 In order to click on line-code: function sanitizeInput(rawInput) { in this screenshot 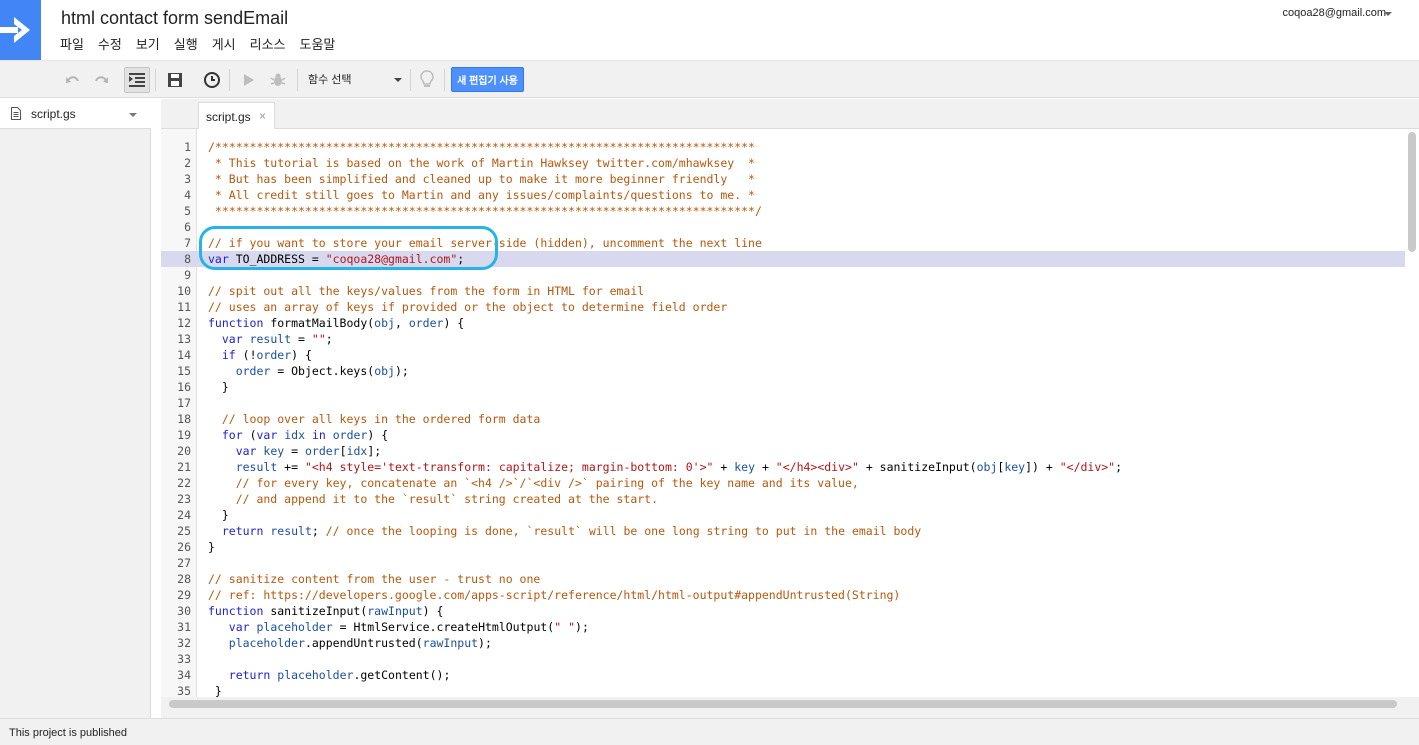, I will do `click(325, 611)`.